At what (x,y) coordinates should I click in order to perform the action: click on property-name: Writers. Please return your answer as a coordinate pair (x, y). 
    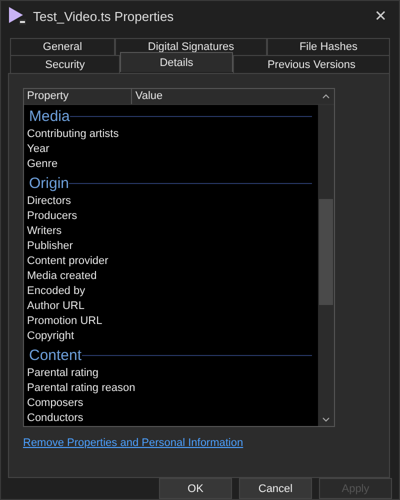
    Looking at the image, I should click on (44, 231).